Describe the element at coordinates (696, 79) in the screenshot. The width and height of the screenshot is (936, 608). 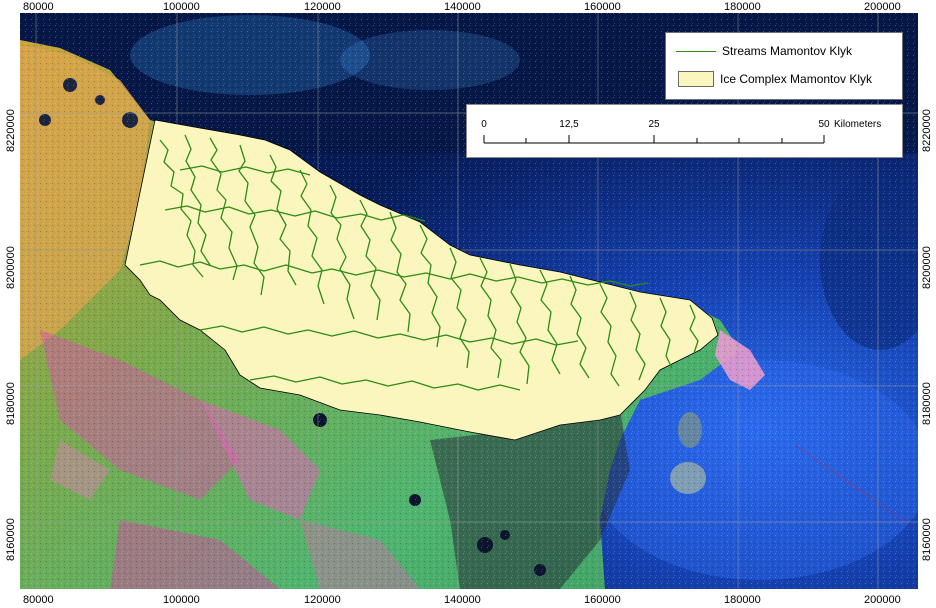
I see `ice-complex-fill-symbol` at that location.